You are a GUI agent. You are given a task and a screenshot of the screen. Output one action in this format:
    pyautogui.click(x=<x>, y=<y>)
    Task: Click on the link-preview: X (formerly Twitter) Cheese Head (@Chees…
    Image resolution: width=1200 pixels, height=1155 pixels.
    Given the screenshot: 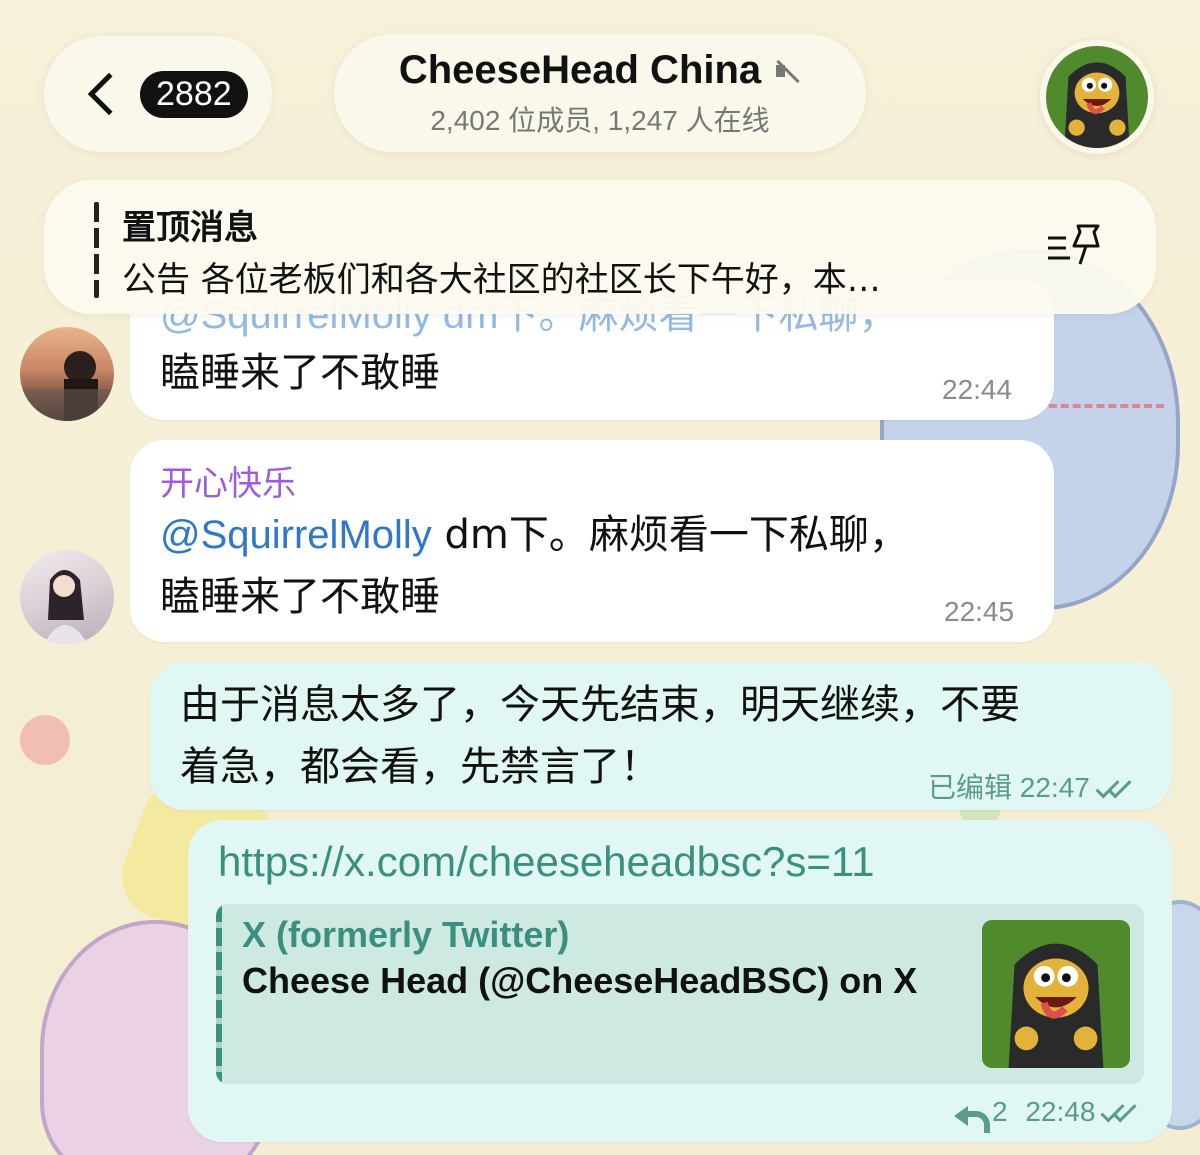 What is the action you would take?
    pyautogui.click(x=680, y=994)
    